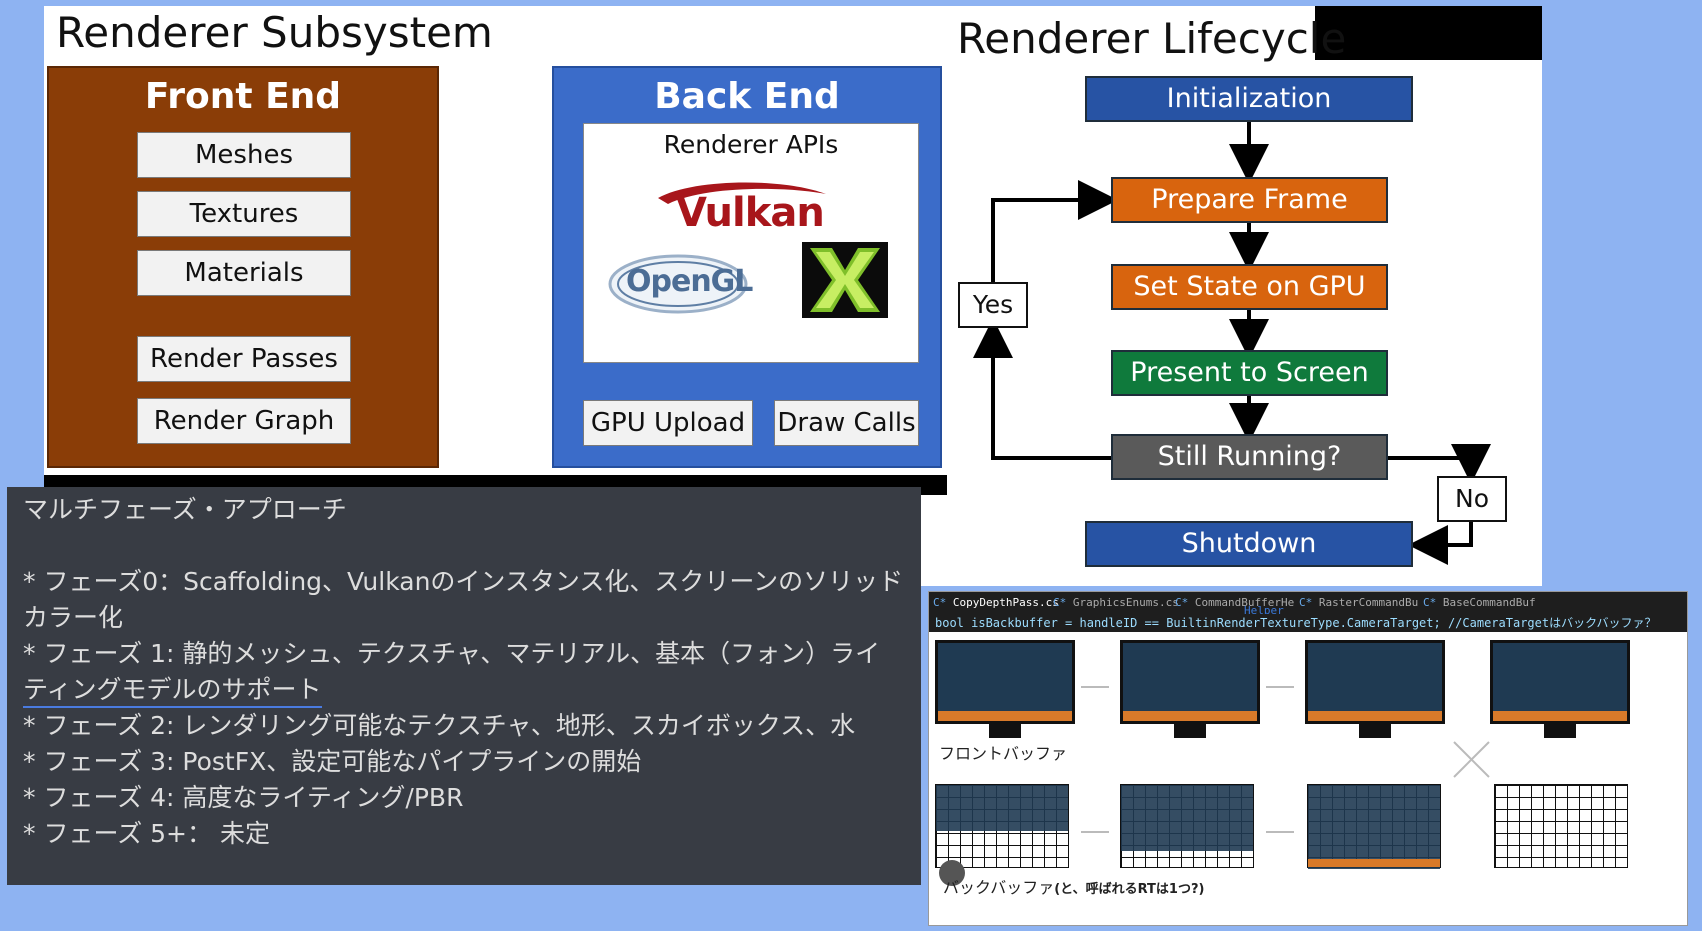 The height and width of the screenshot is (931, 1702). I want to click on node-still-running: Still Running?, so click(1249, 457).